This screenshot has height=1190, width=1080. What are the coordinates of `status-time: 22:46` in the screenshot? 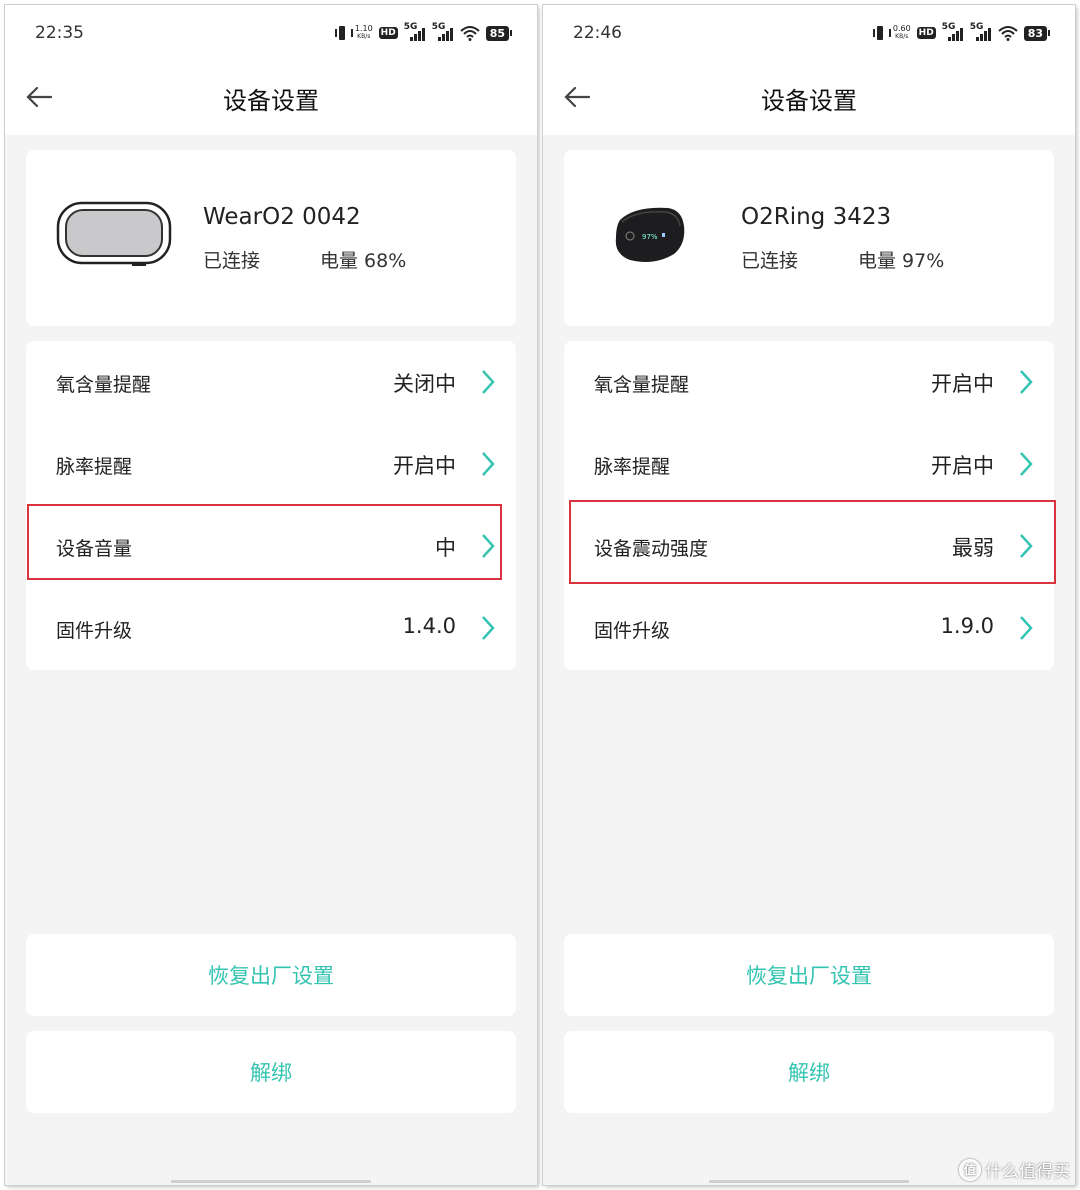 It's located at (597, 33).